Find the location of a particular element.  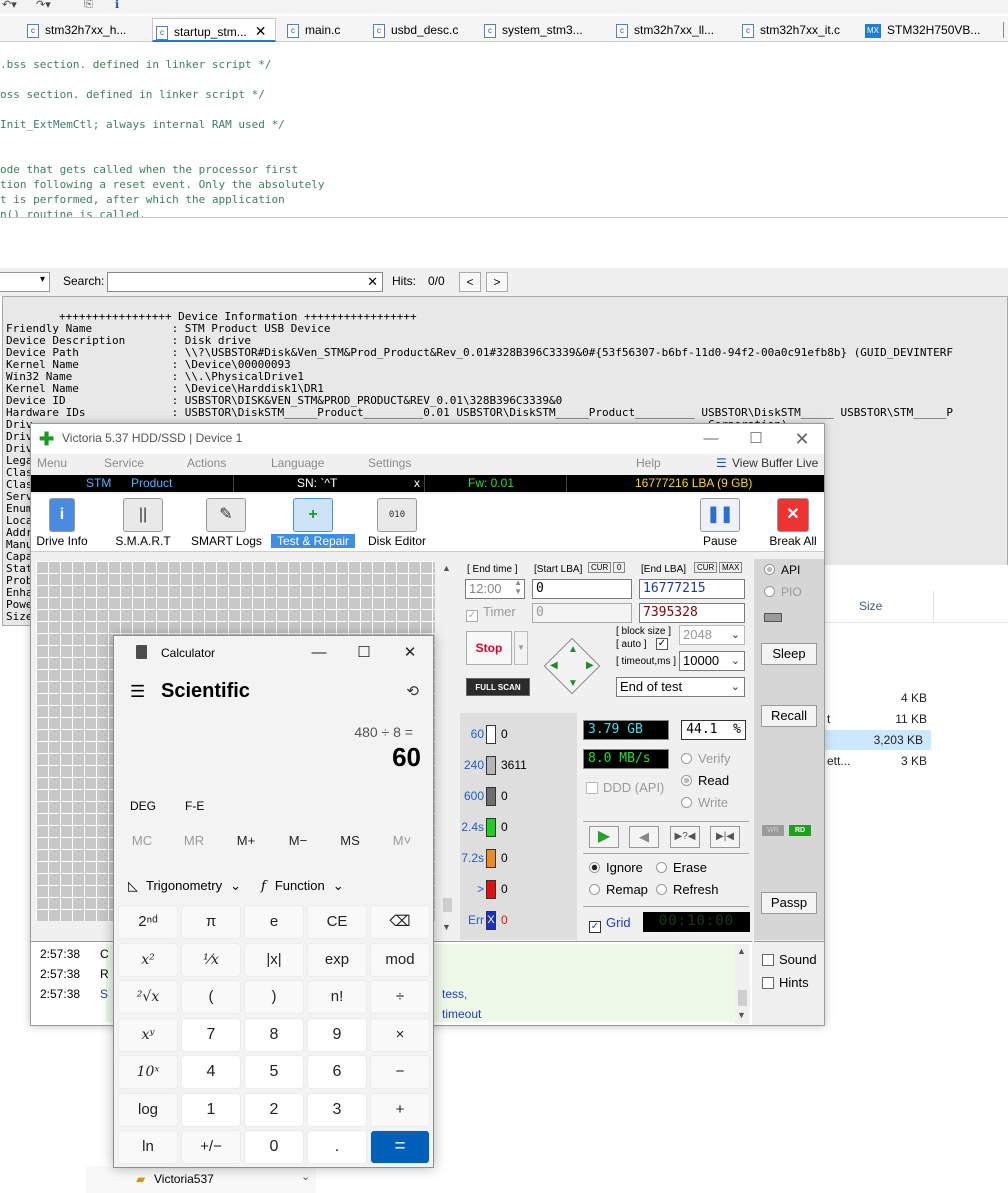

stop-dropdown-icon: ▼ is located at coordinates (521, 648).